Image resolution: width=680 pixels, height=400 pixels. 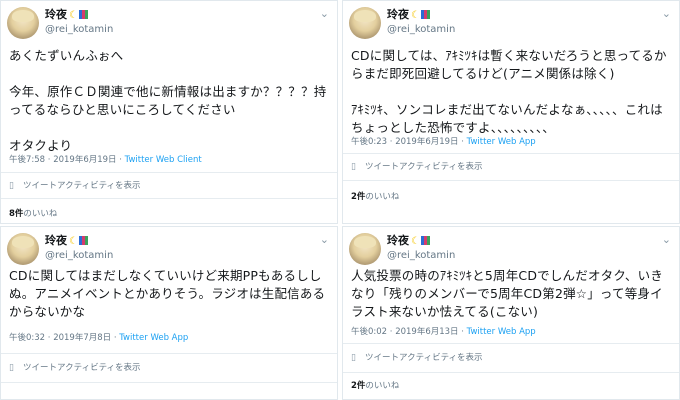 I want to click on tweet-meta: 午後0:23 · 2019年6月19日 · Twitter Web App, so click(x=443, y=141).